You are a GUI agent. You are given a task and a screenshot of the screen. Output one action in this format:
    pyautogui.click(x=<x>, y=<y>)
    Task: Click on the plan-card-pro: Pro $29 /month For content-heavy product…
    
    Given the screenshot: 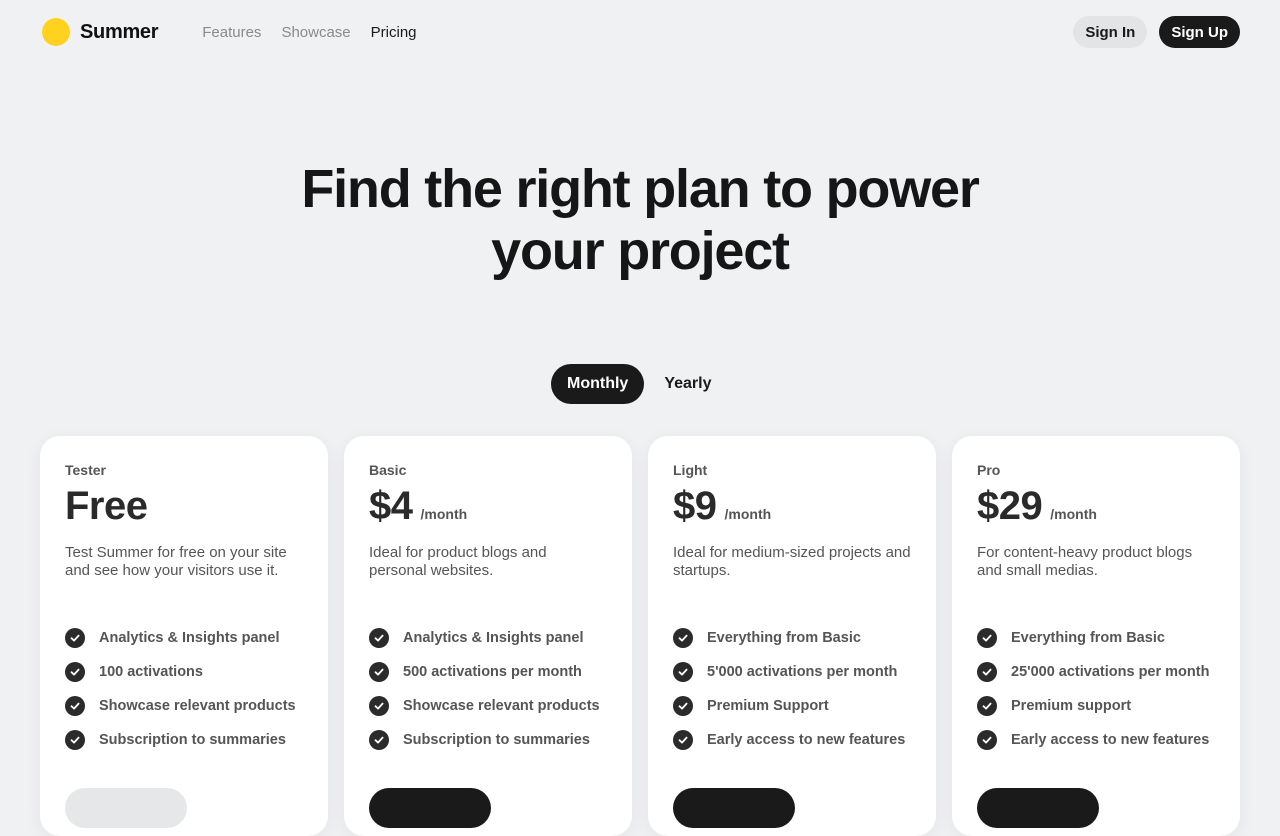 What is the action you would take?
    pyautogui.click(x=1096, y=636)
    